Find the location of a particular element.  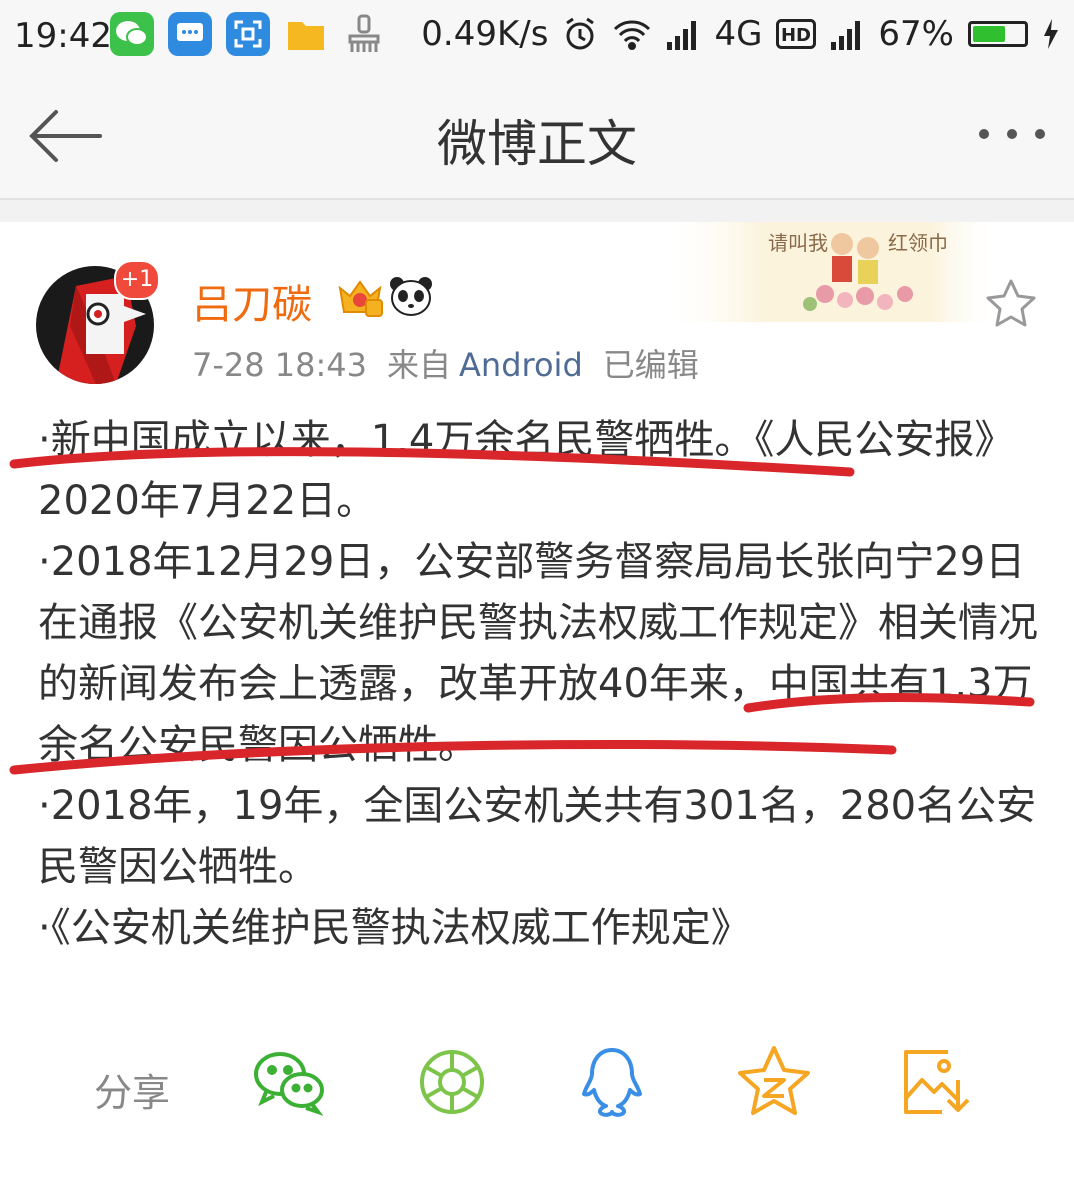

network-type: 4G is located at coordinates (738, 34).